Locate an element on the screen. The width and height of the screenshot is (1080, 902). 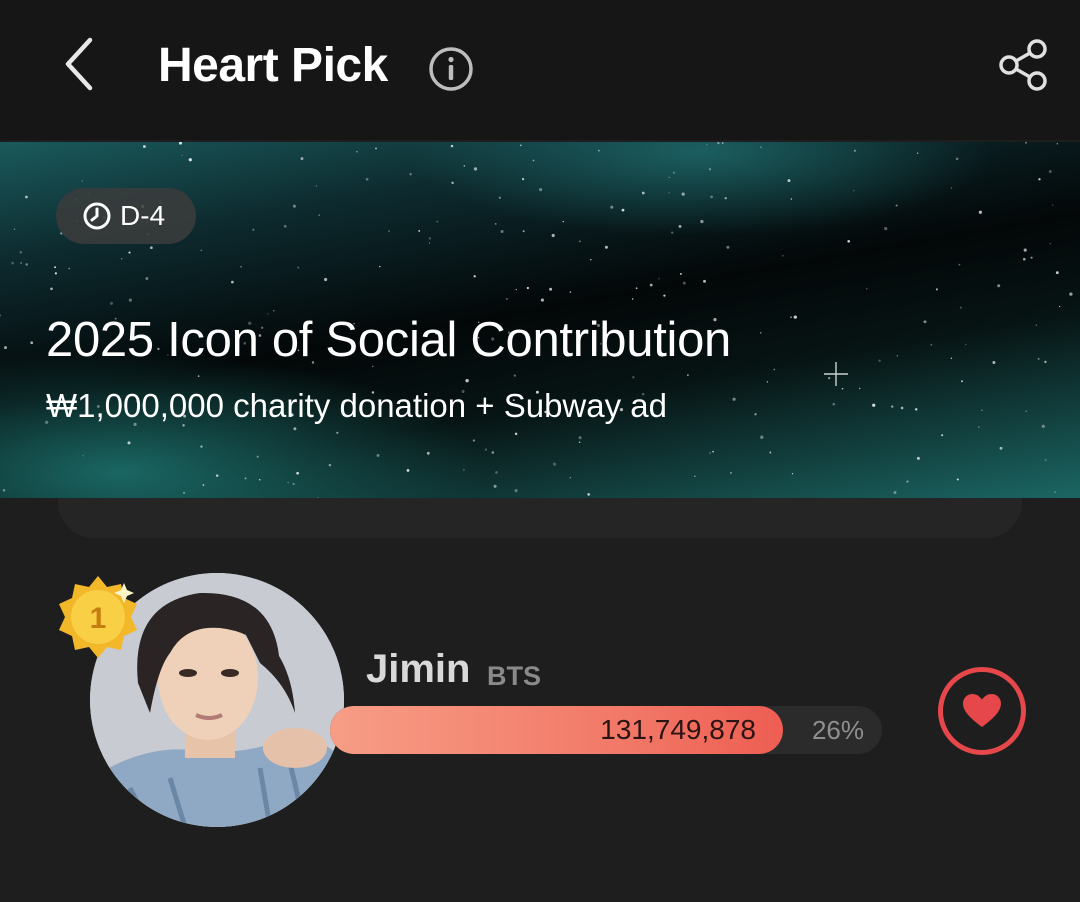
dday-badge: D-4 is located at coordinates (126, 216).